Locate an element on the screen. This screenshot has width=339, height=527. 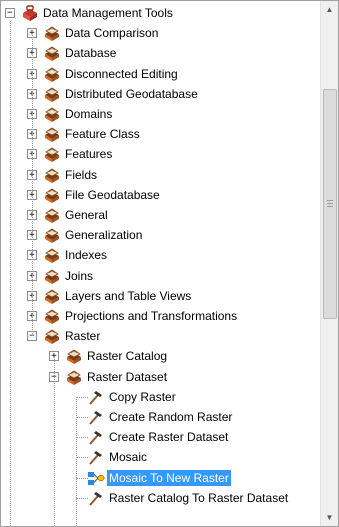
tree-item-label: Raster Dataset is located at coordinates (127, 376).